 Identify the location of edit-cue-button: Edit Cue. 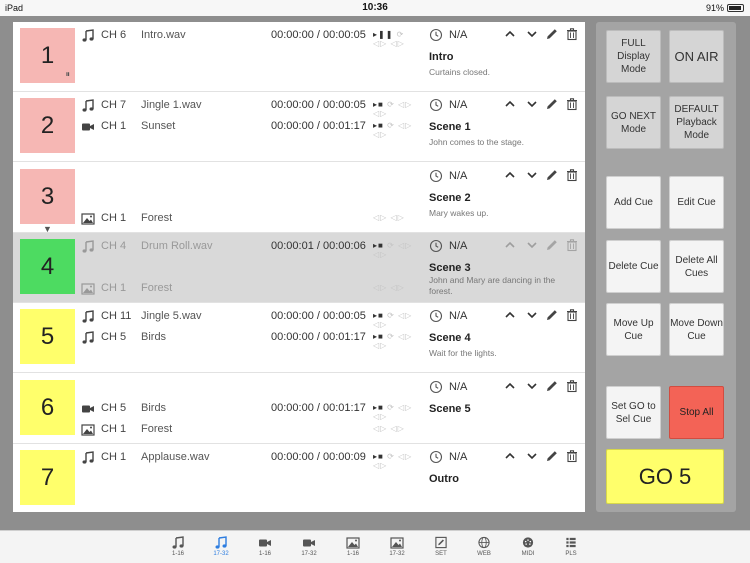
(696, 202).